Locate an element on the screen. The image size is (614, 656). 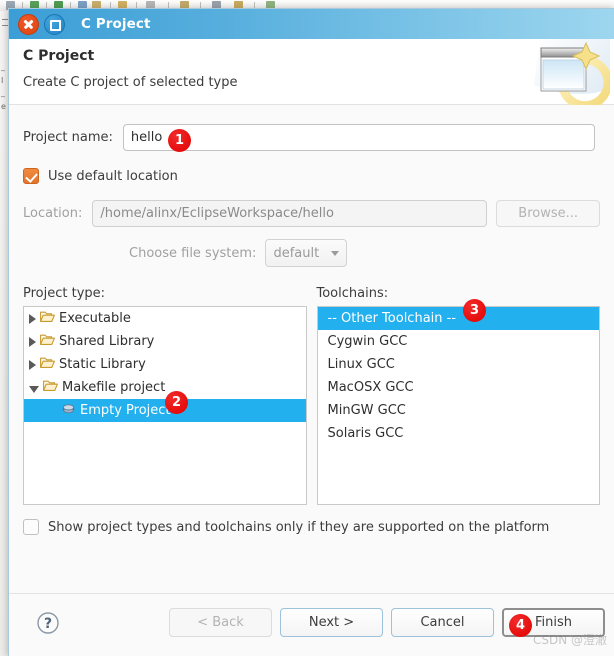
file-system-label: Choose file system: is located at coordinates (193, 253).